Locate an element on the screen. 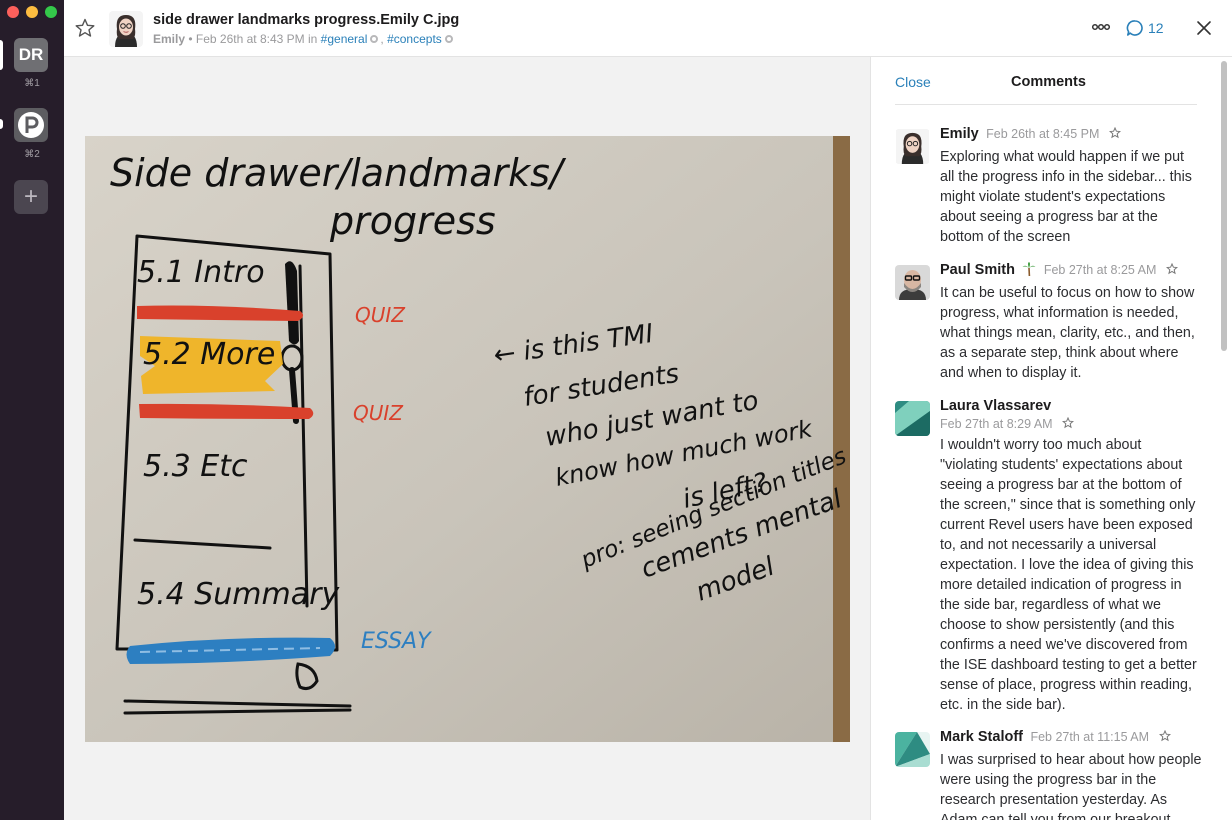 The width and height of the screenshot is (1232, 820). sketch-title-line2: progress is located at coordinates (412, 221).